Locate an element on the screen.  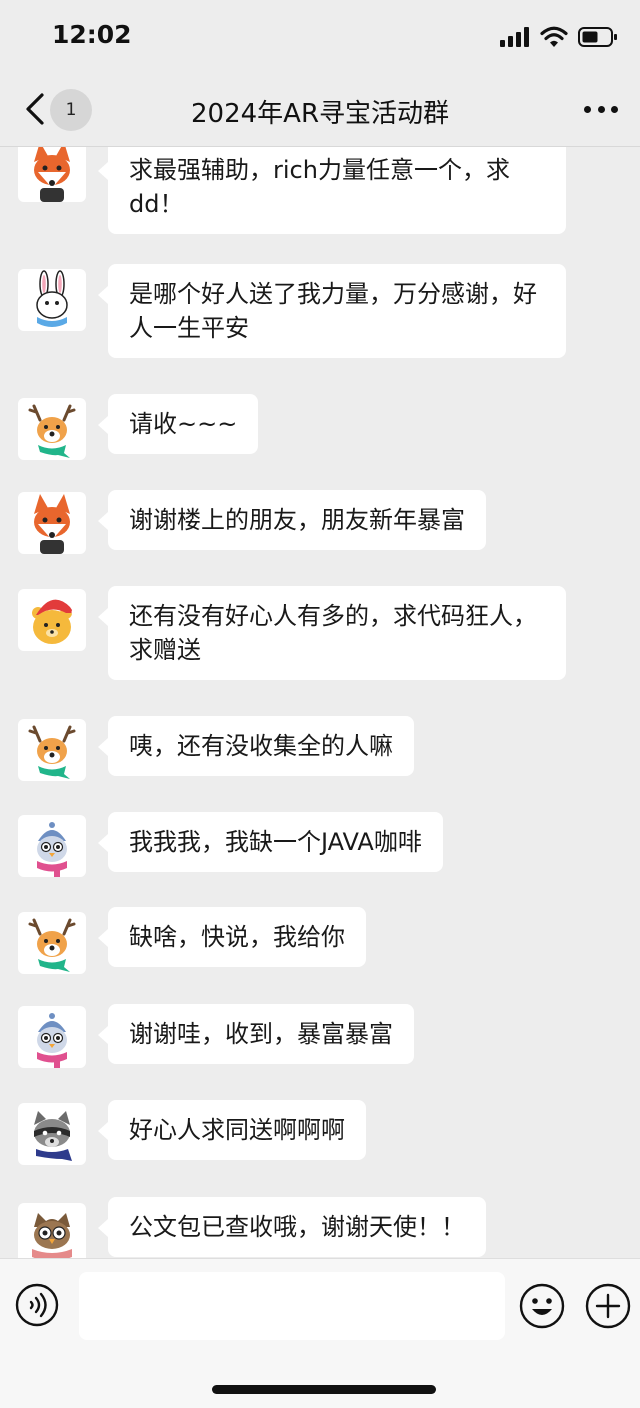
message-bubble: 还有没有好心人有多的，求代码狂人，求赠送 is located at coordinates (332, 633).